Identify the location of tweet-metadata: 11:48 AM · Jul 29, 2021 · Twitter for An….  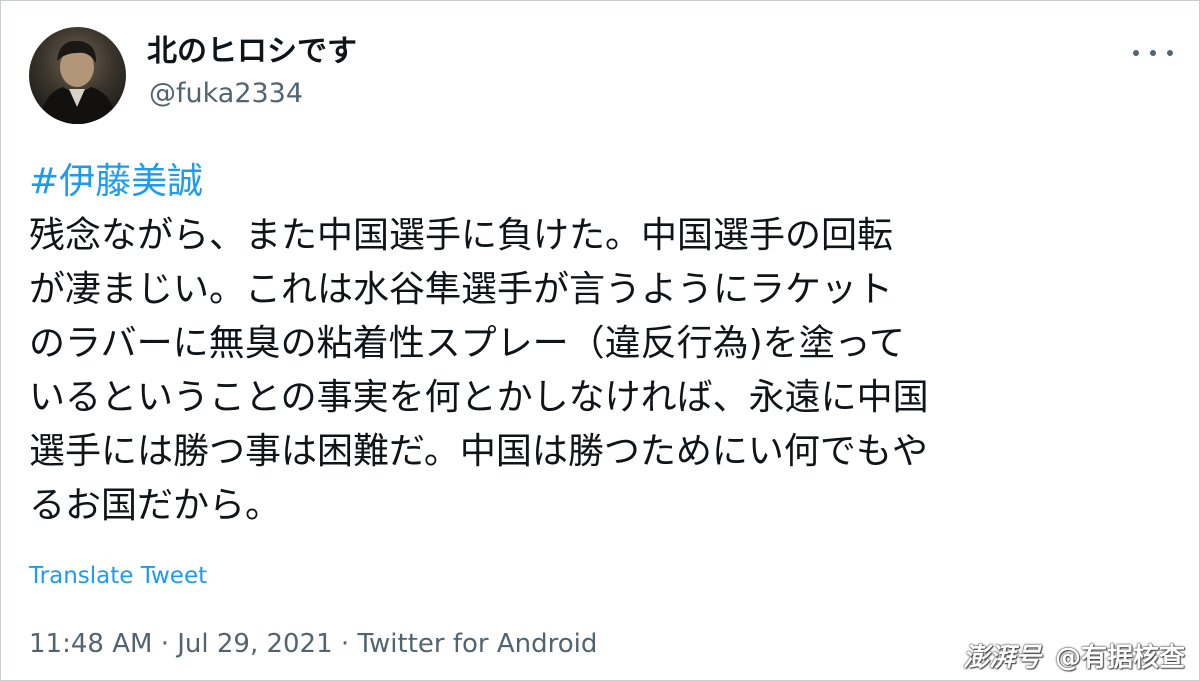
(313, 644).